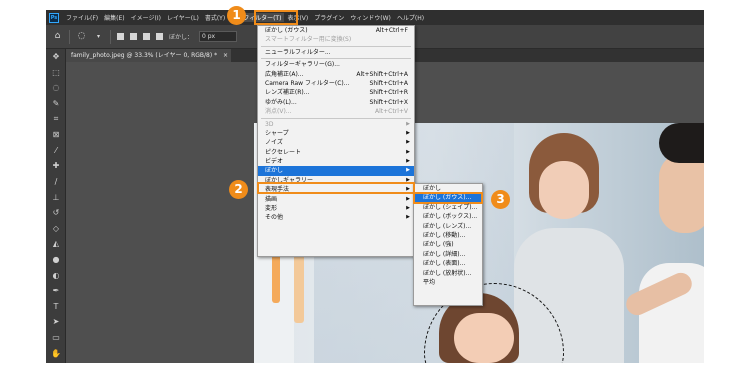 Image resolution: width=750 pixels, height=375 pixels. I want to click on menu-item-camera-raw: Camera Raw フィルター(C)... Shift+Ctrl+A, so click(336, 83).